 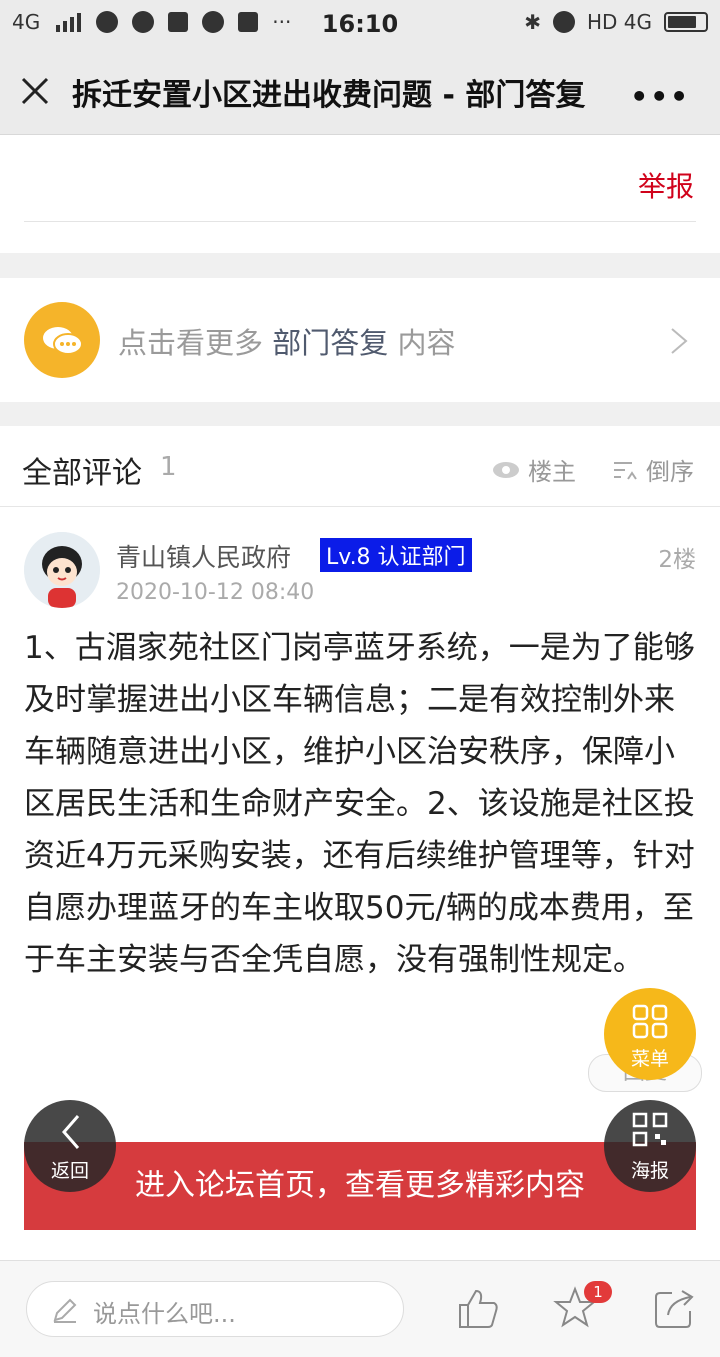 What do you see at coordinates (203, 556) in the screenshot?
I see `comment-author: 青山镇人民政府` at bounding box center [203, 556].